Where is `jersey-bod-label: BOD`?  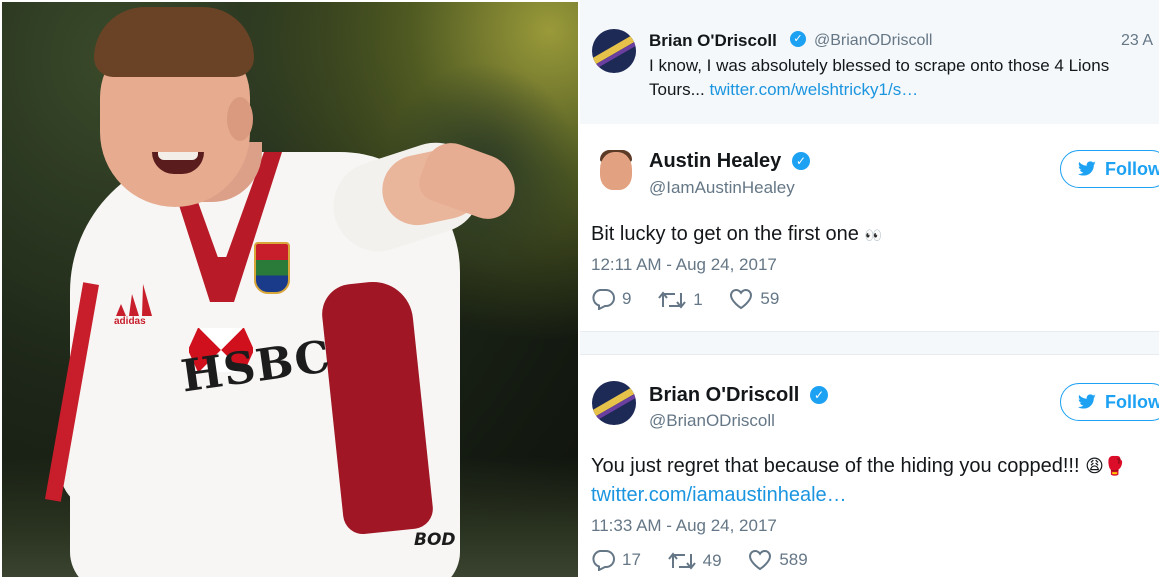
jersey-bod-label: BOD is located at coordinates (435, 540).